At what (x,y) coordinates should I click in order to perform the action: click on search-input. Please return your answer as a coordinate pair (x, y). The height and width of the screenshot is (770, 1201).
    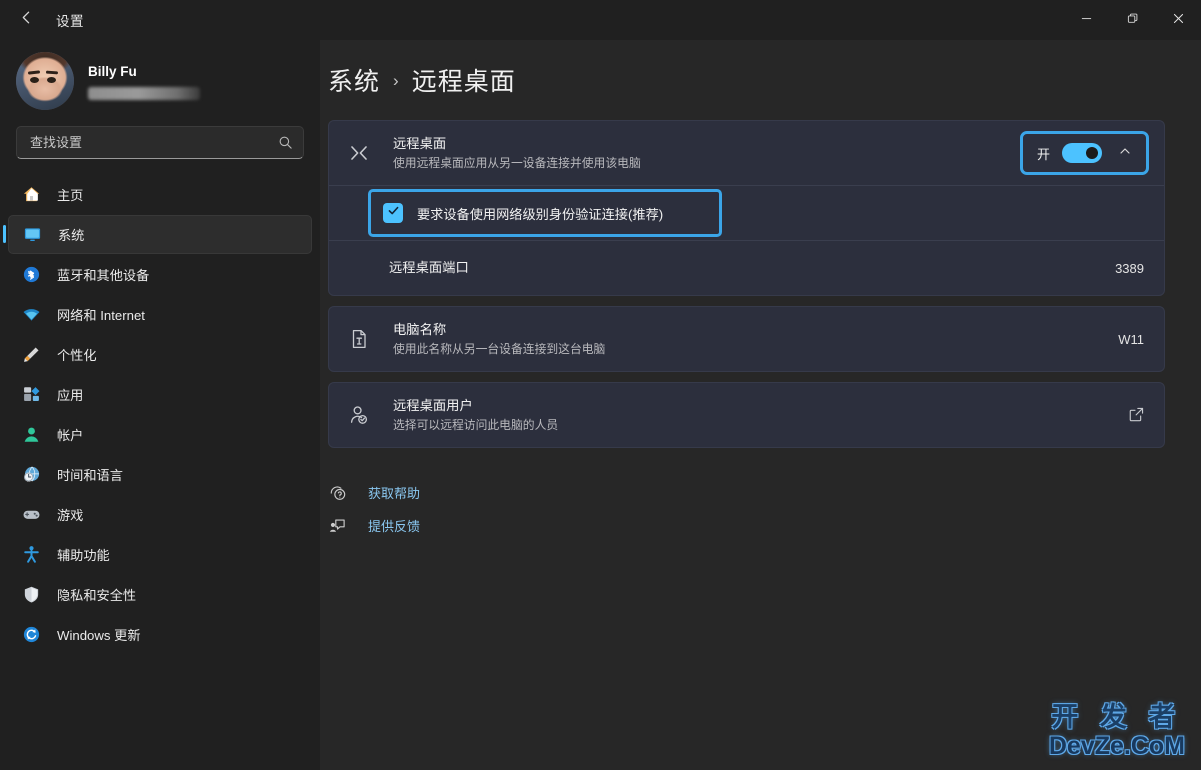
    Looking at the image, I should click on (154, 142).